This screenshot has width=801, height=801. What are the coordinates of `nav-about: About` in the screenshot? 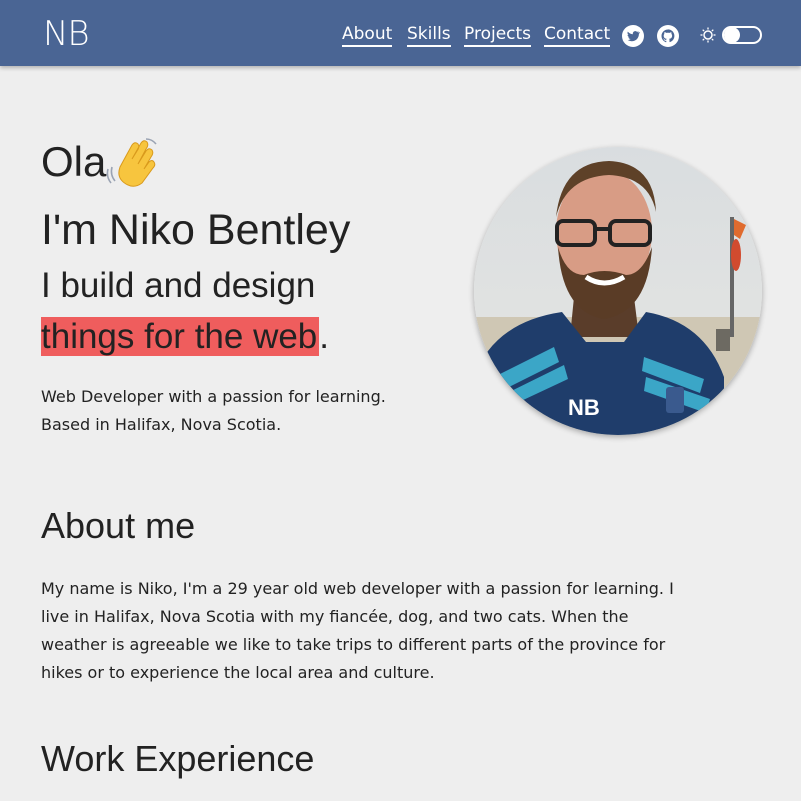 It's located at (367, 35).